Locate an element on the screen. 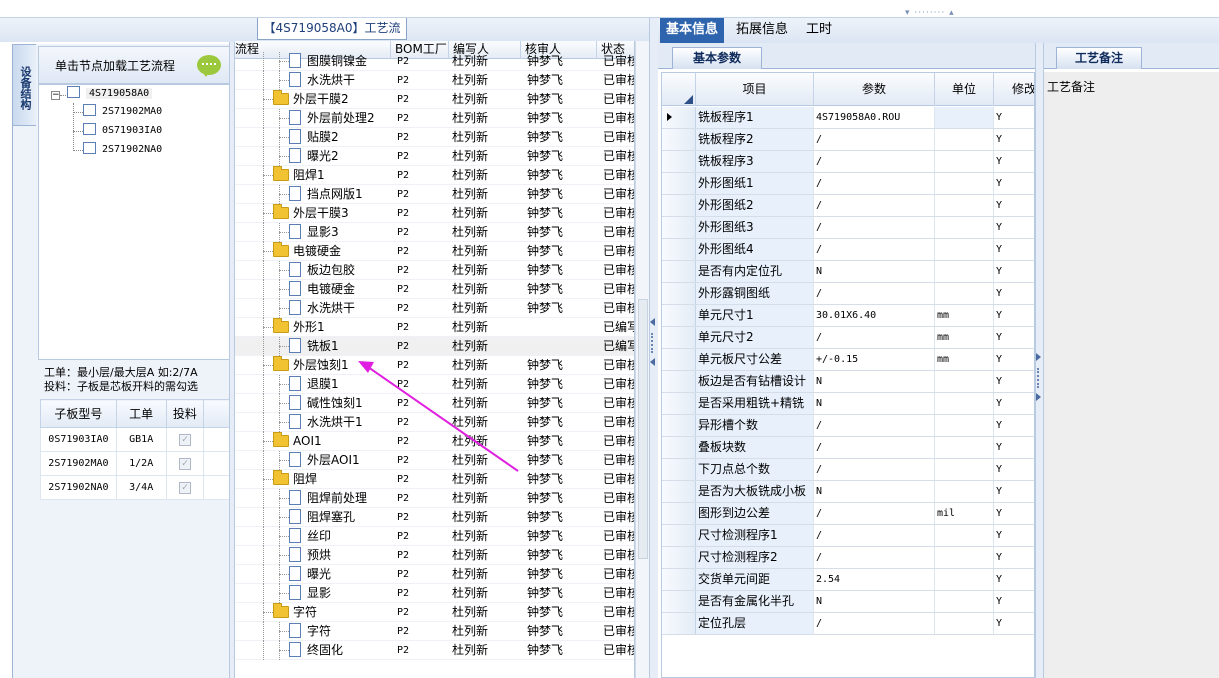 The height and width of the screenshot is (678, 1219). tab-basic-info: 基本信息 is located at coordinates (692, 30).